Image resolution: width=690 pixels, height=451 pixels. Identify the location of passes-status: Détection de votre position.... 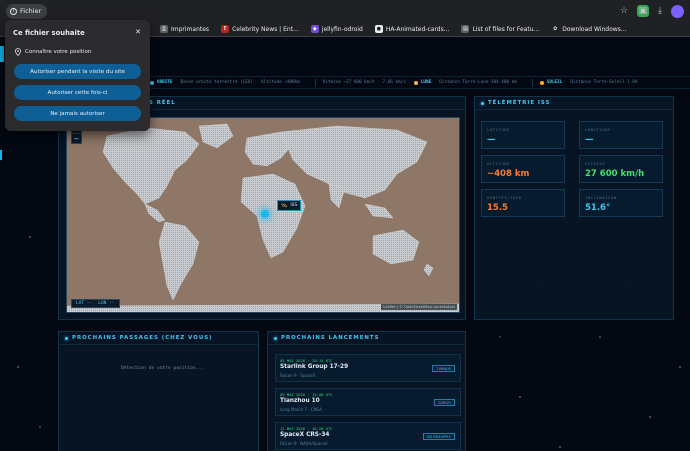
(162, 368).